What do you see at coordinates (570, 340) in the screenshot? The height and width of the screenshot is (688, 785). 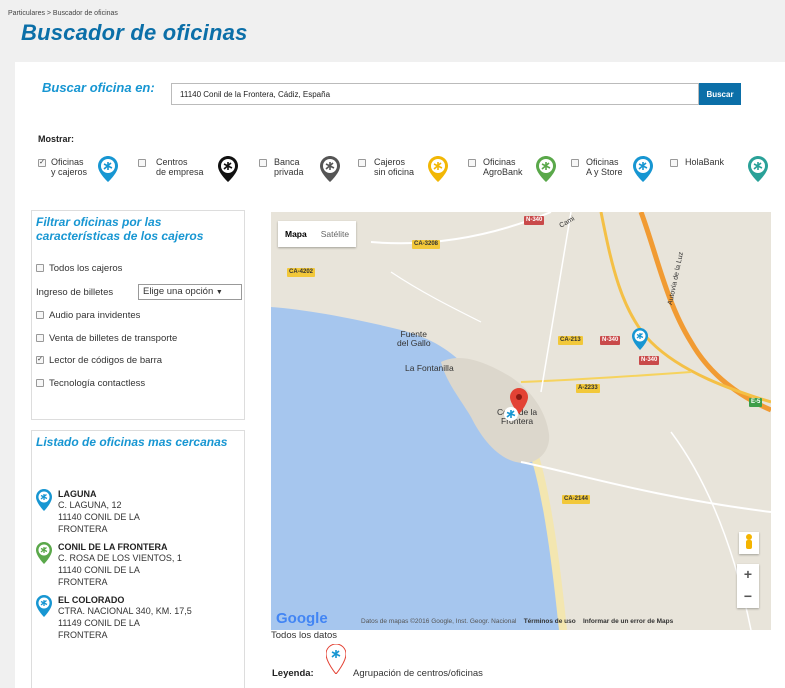 I see `road-label: CA-213` at bounding box center [570, 340].